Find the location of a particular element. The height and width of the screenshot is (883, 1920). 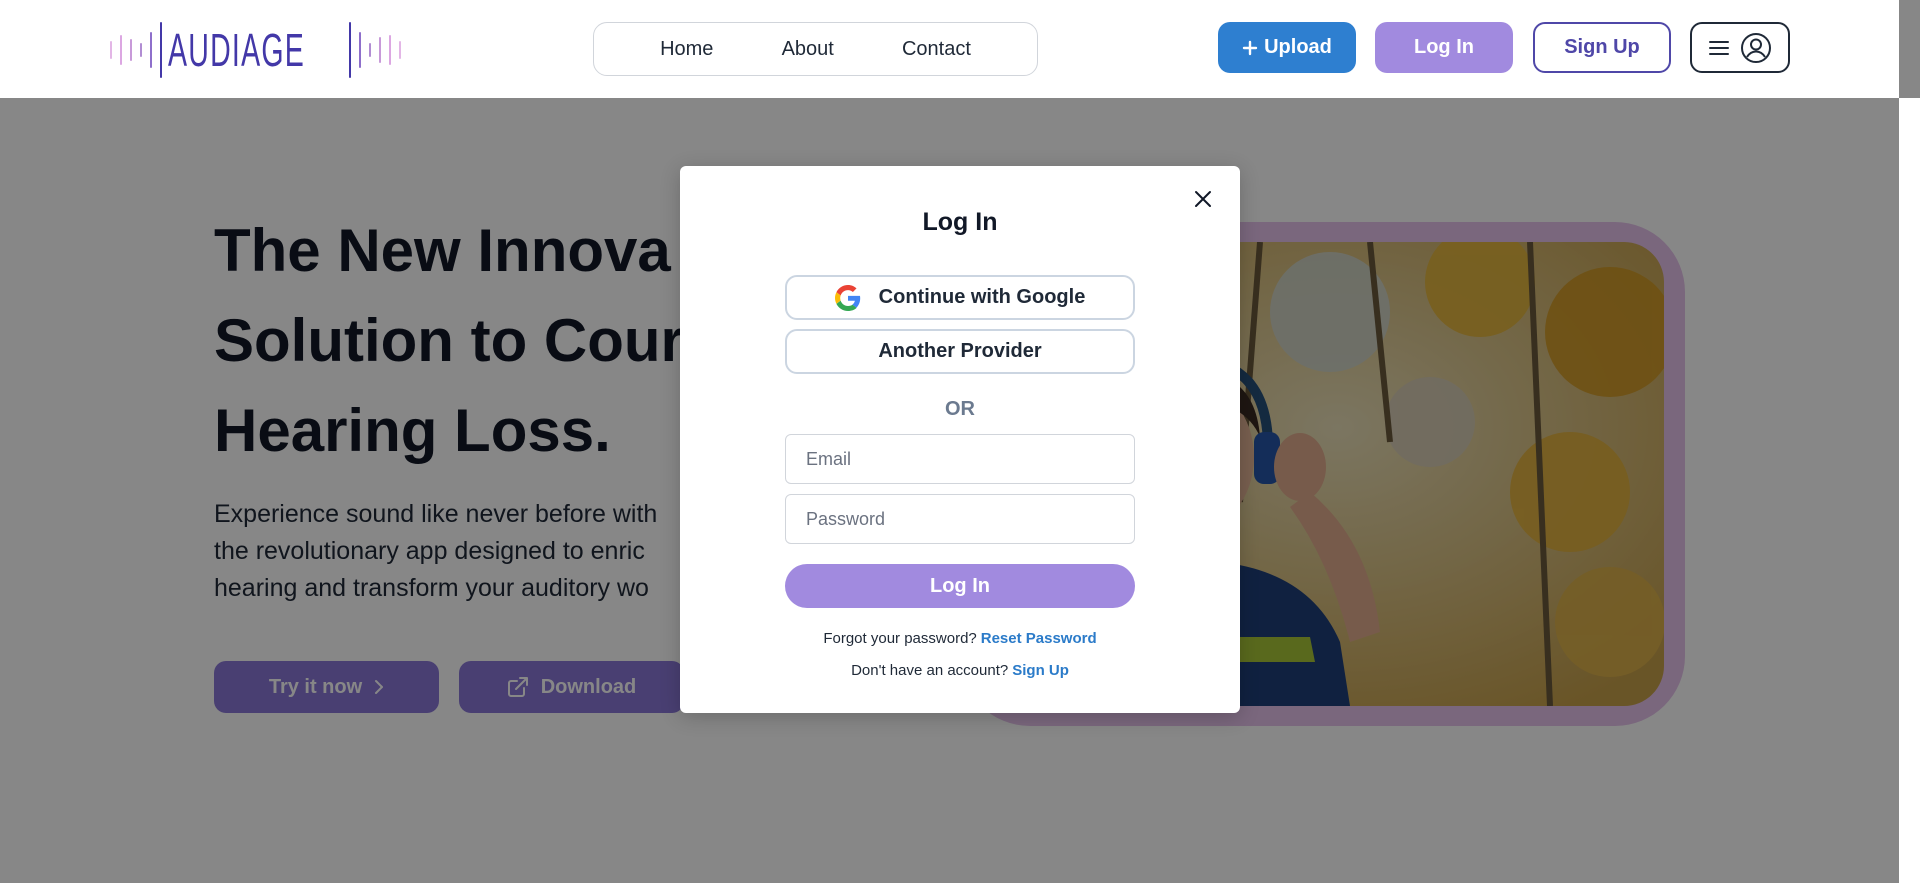

another-provider-button: Another Provider is located at coordinates (960, 351).